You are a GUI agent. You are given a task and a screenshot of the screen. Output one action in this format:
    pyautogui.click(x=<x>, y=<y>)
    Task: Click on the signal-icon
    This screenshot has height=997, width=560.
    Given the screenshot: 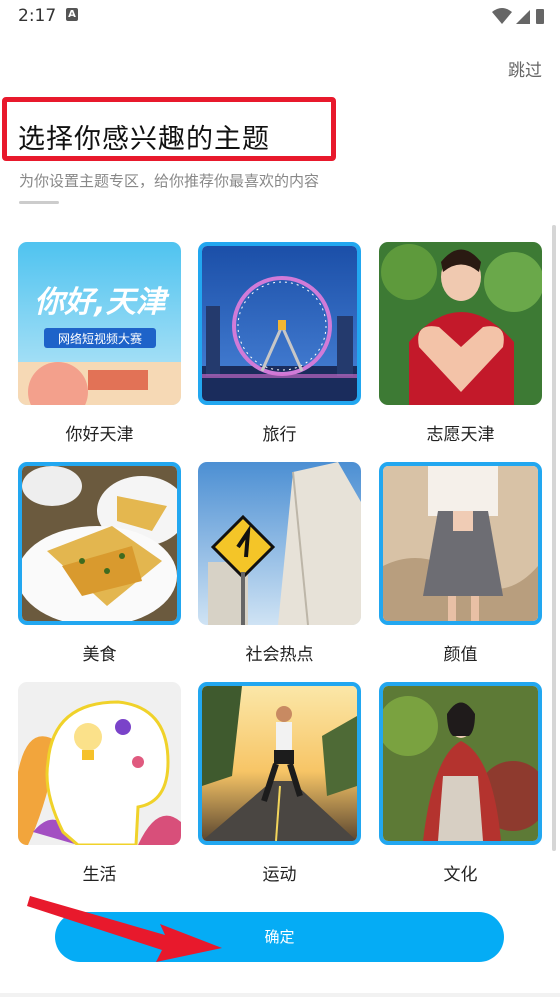 What is the action you would take?
    pyautogui.click(x=523, y=17)
    